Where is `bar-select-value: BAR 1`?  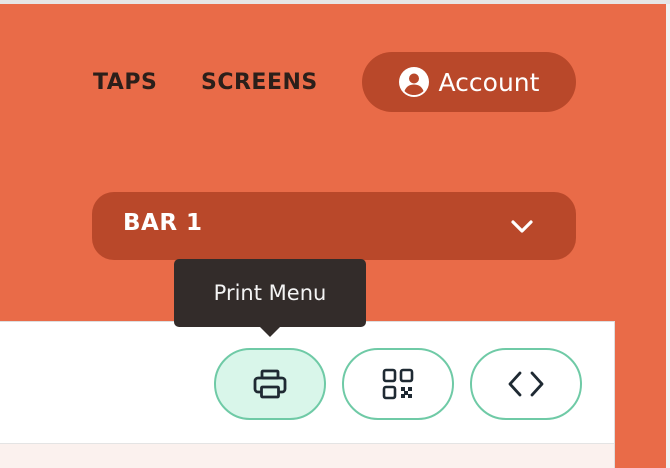 bar-select-value: BAR 1 is located at coordinates (163, 223).